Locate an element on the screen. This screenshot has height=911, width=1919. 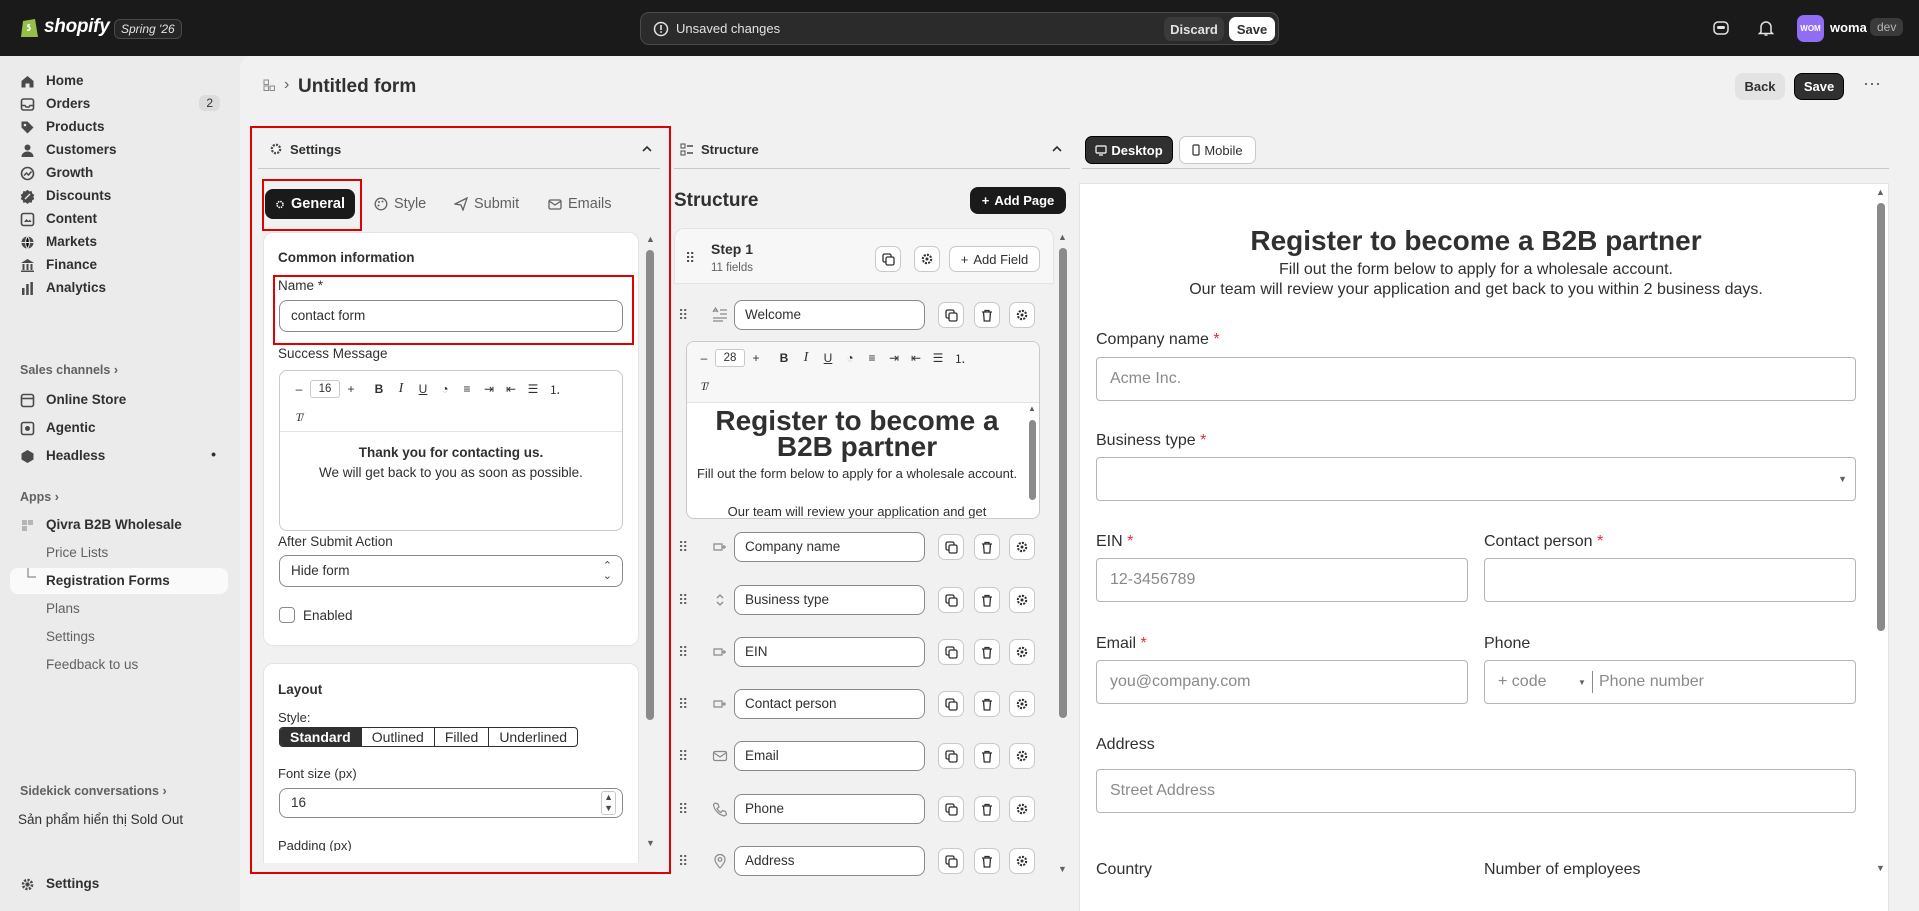
phone-code-select: + code is located at coordinates (1522, 682).